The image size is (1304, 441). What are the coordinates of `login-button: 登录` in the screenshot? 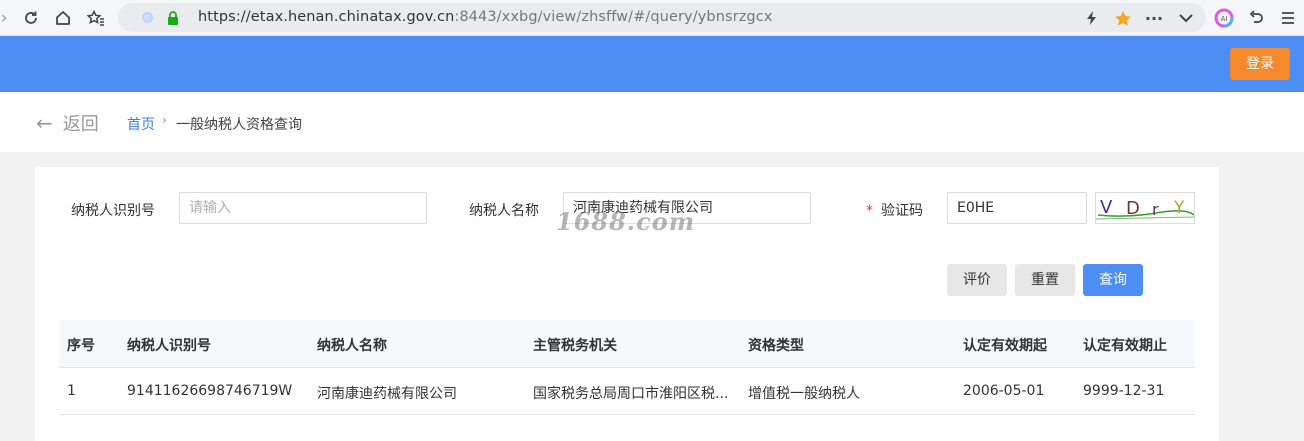 It's located at (1260, 64).